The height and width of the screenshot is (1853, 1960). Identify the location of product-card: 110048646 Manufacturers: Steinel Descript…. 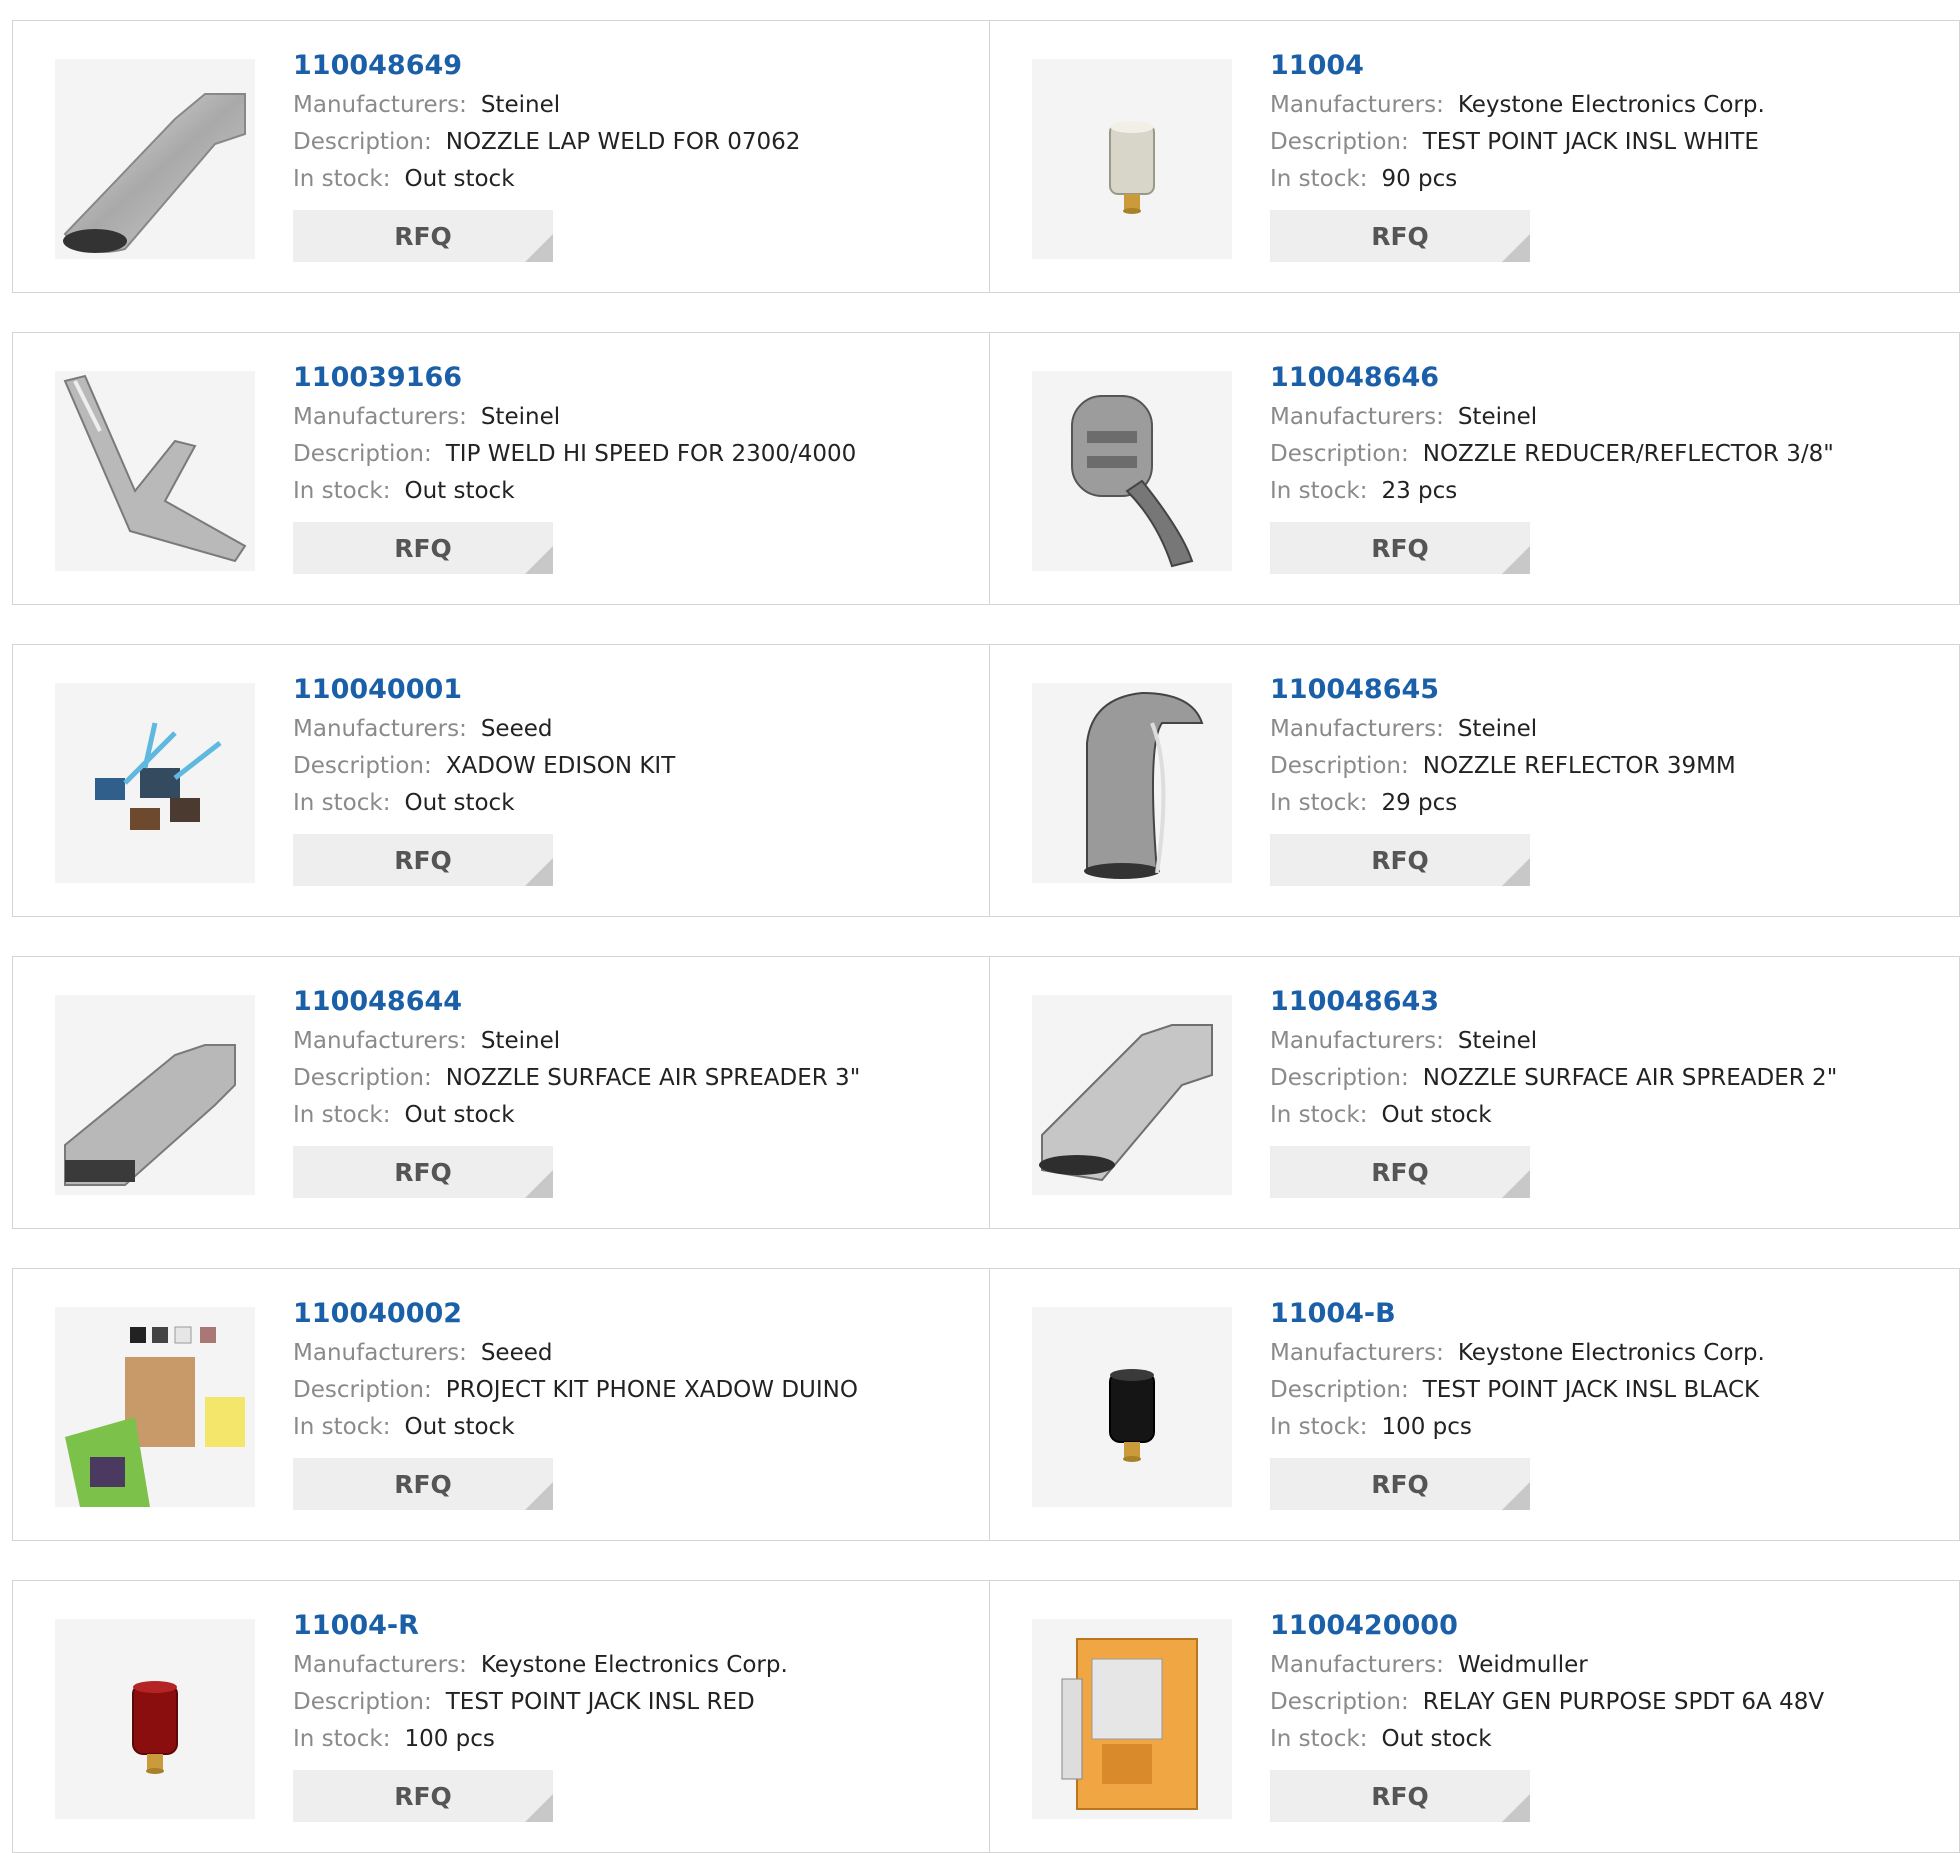
(1475, 468).